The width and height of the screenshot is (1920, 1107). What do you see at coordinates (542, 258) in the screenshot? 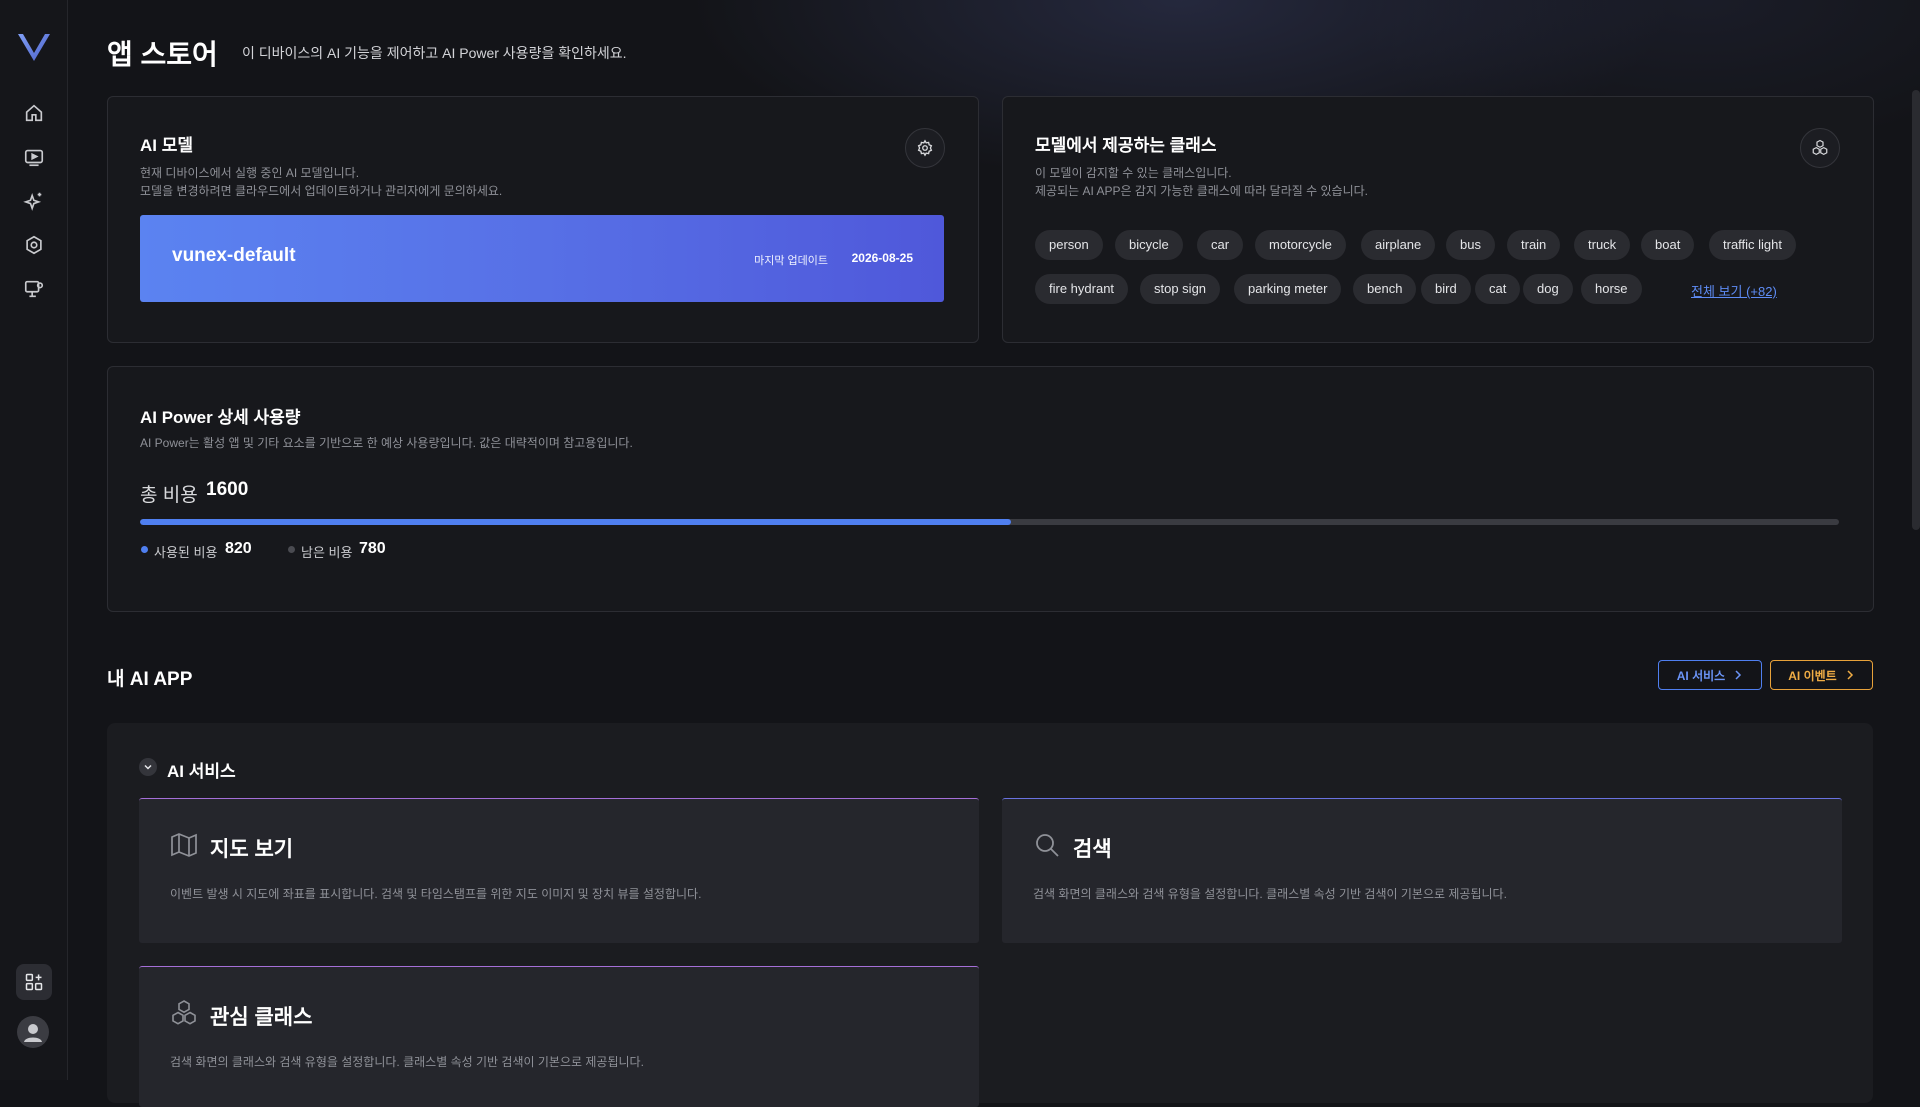
I see `current-model-banner: vunex-default 마지막 업데이트 2026-08-25` at bounding box center [542, 258].